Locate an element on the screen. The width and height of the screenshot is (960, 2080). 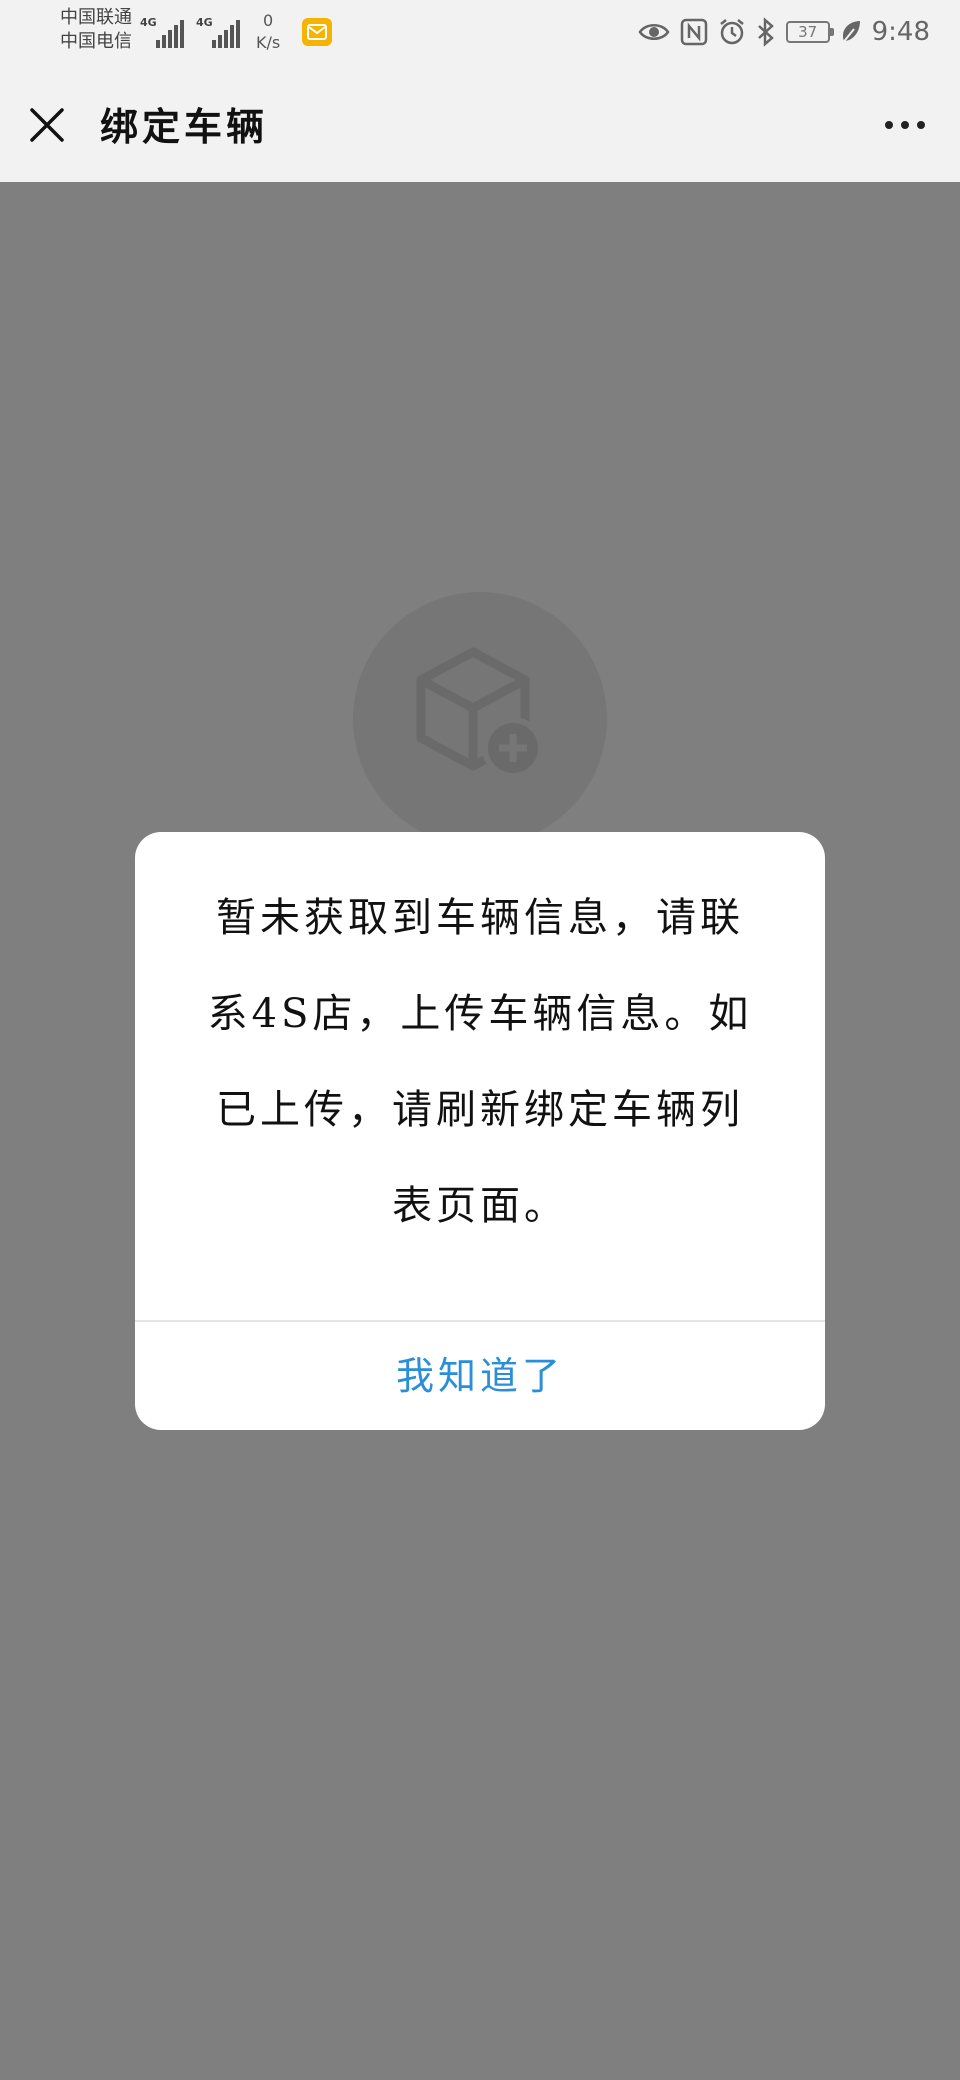
eye-comfort-icon is located at coordinates (654, 32).